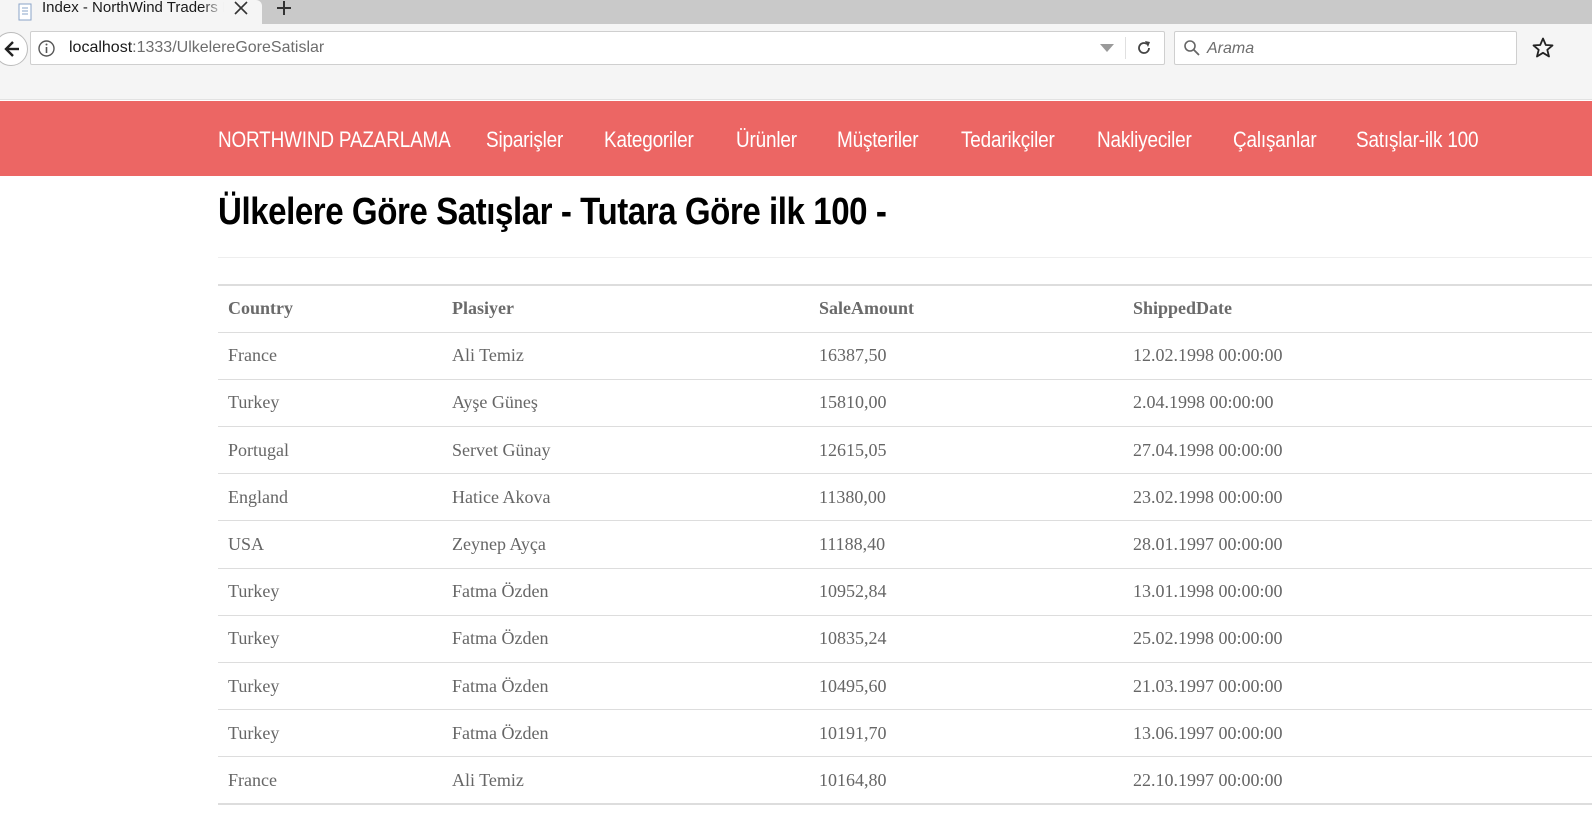  What do you see at coordinates (966, 685) in the screenshot?
I see `sale-amount-cell: 10495,60` at bounding box center [966, 685].